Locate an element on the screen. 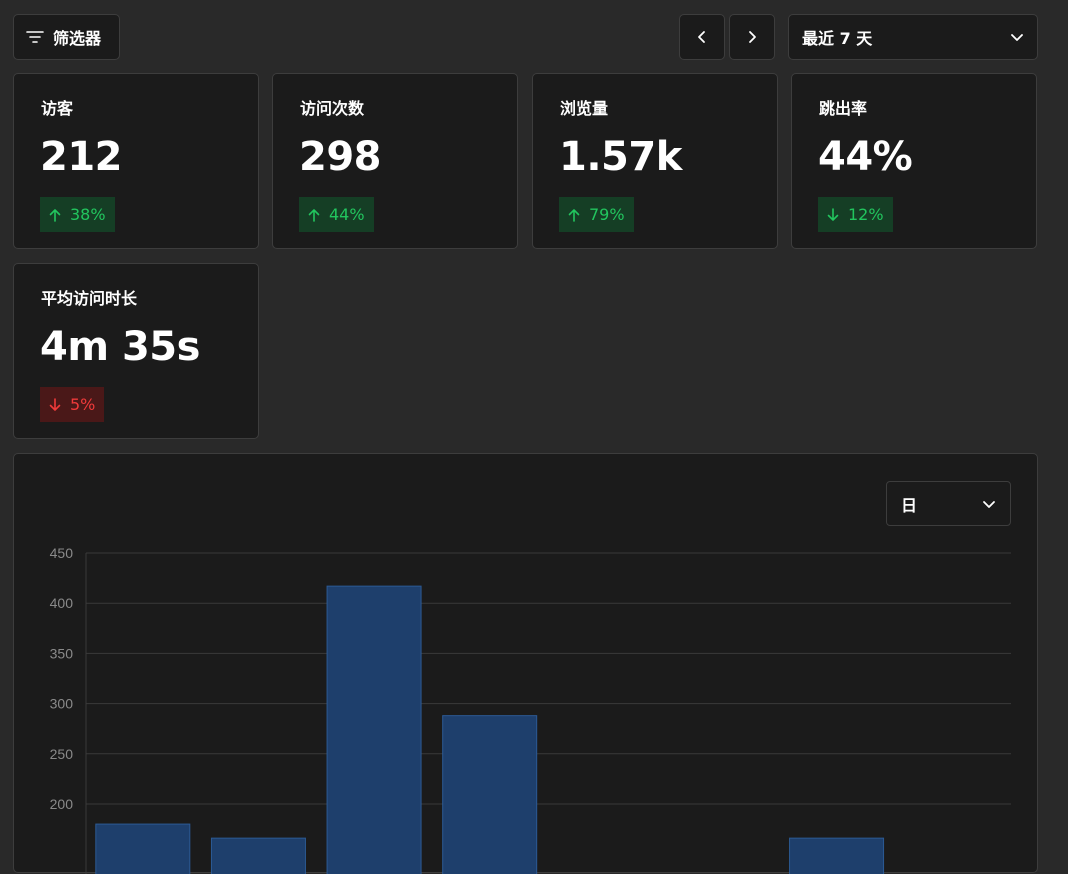  metric-change-badge: 5% is located at coordinates (72, 404).